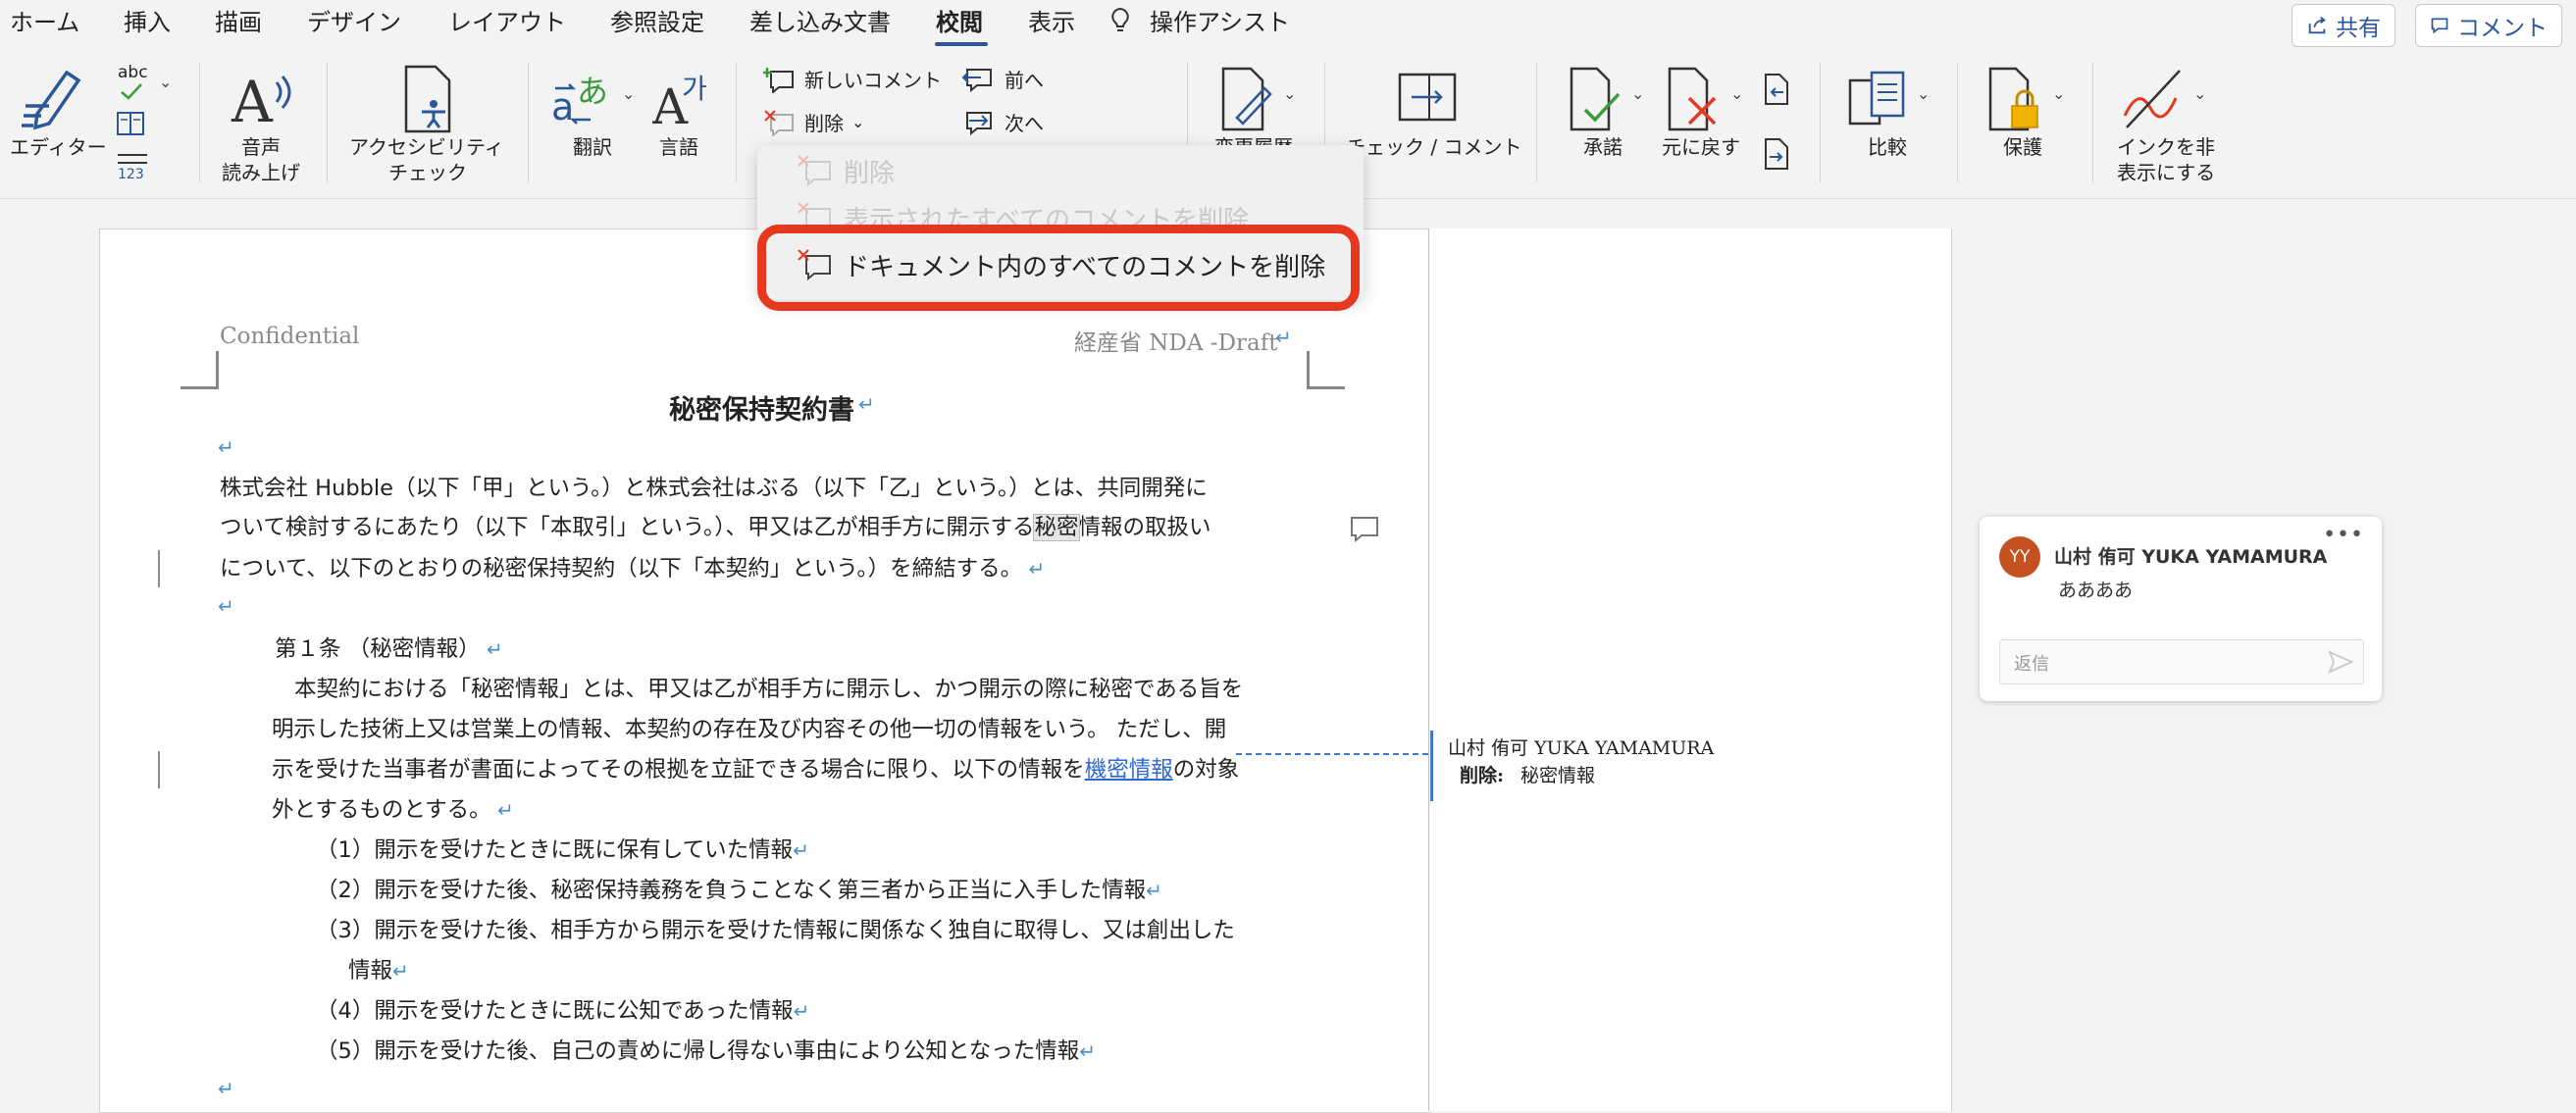  Describe the element at coordinates (2343, 535) in the screenshot. I see `more-options-icon: •••` at that location.